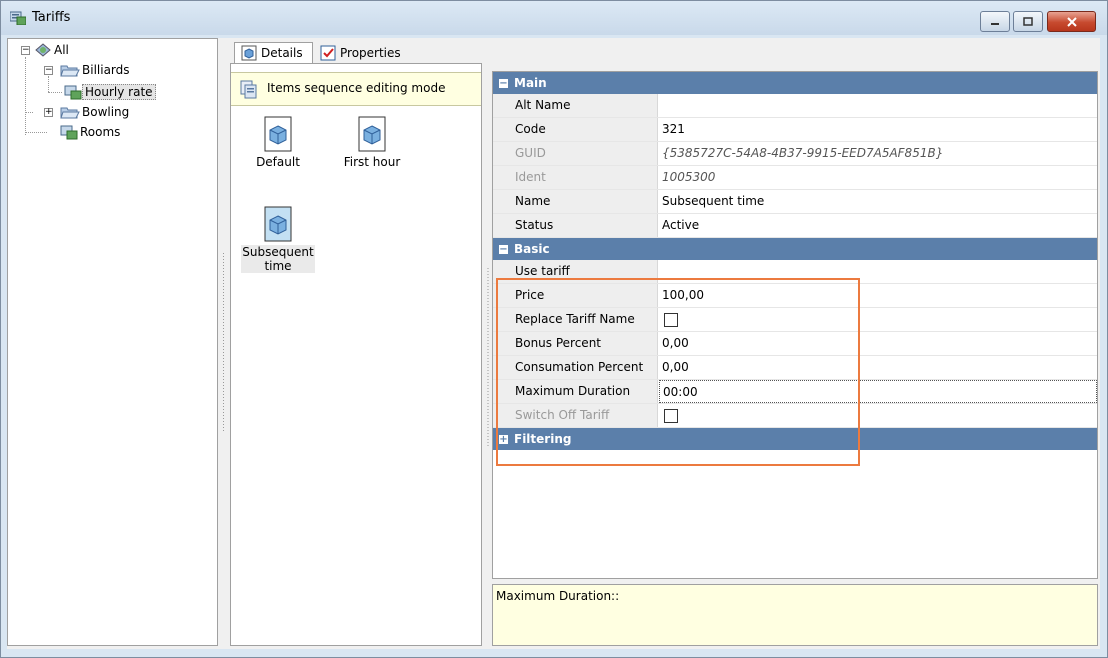  I want to click on prop-name: Code, so click(575, 129).